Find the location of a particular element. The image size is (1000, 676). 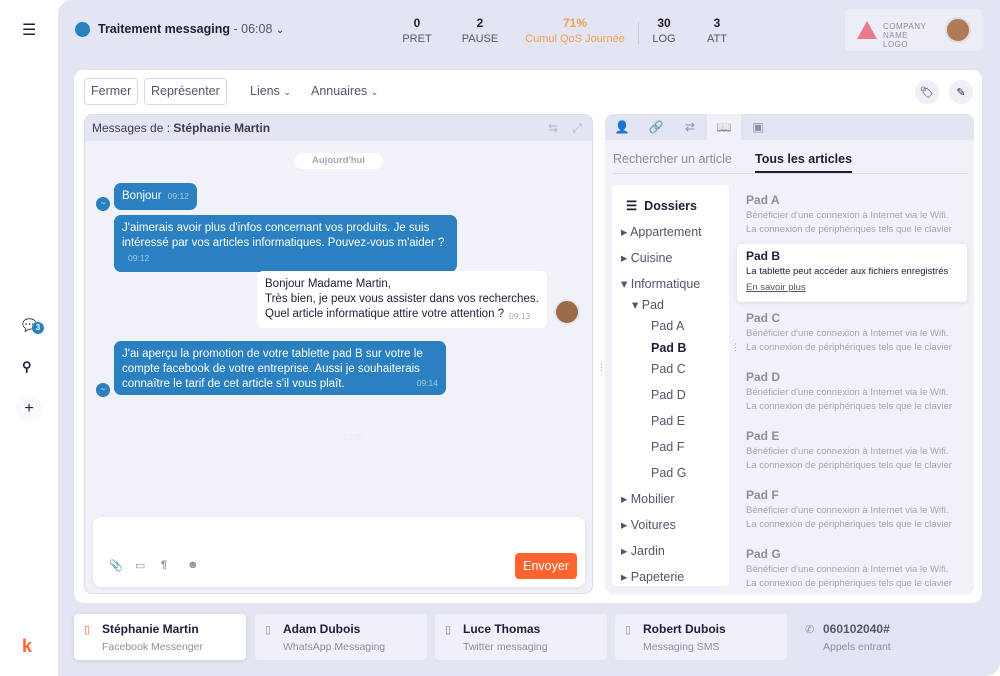

add-icon: + is located at coordinates (29, 409).